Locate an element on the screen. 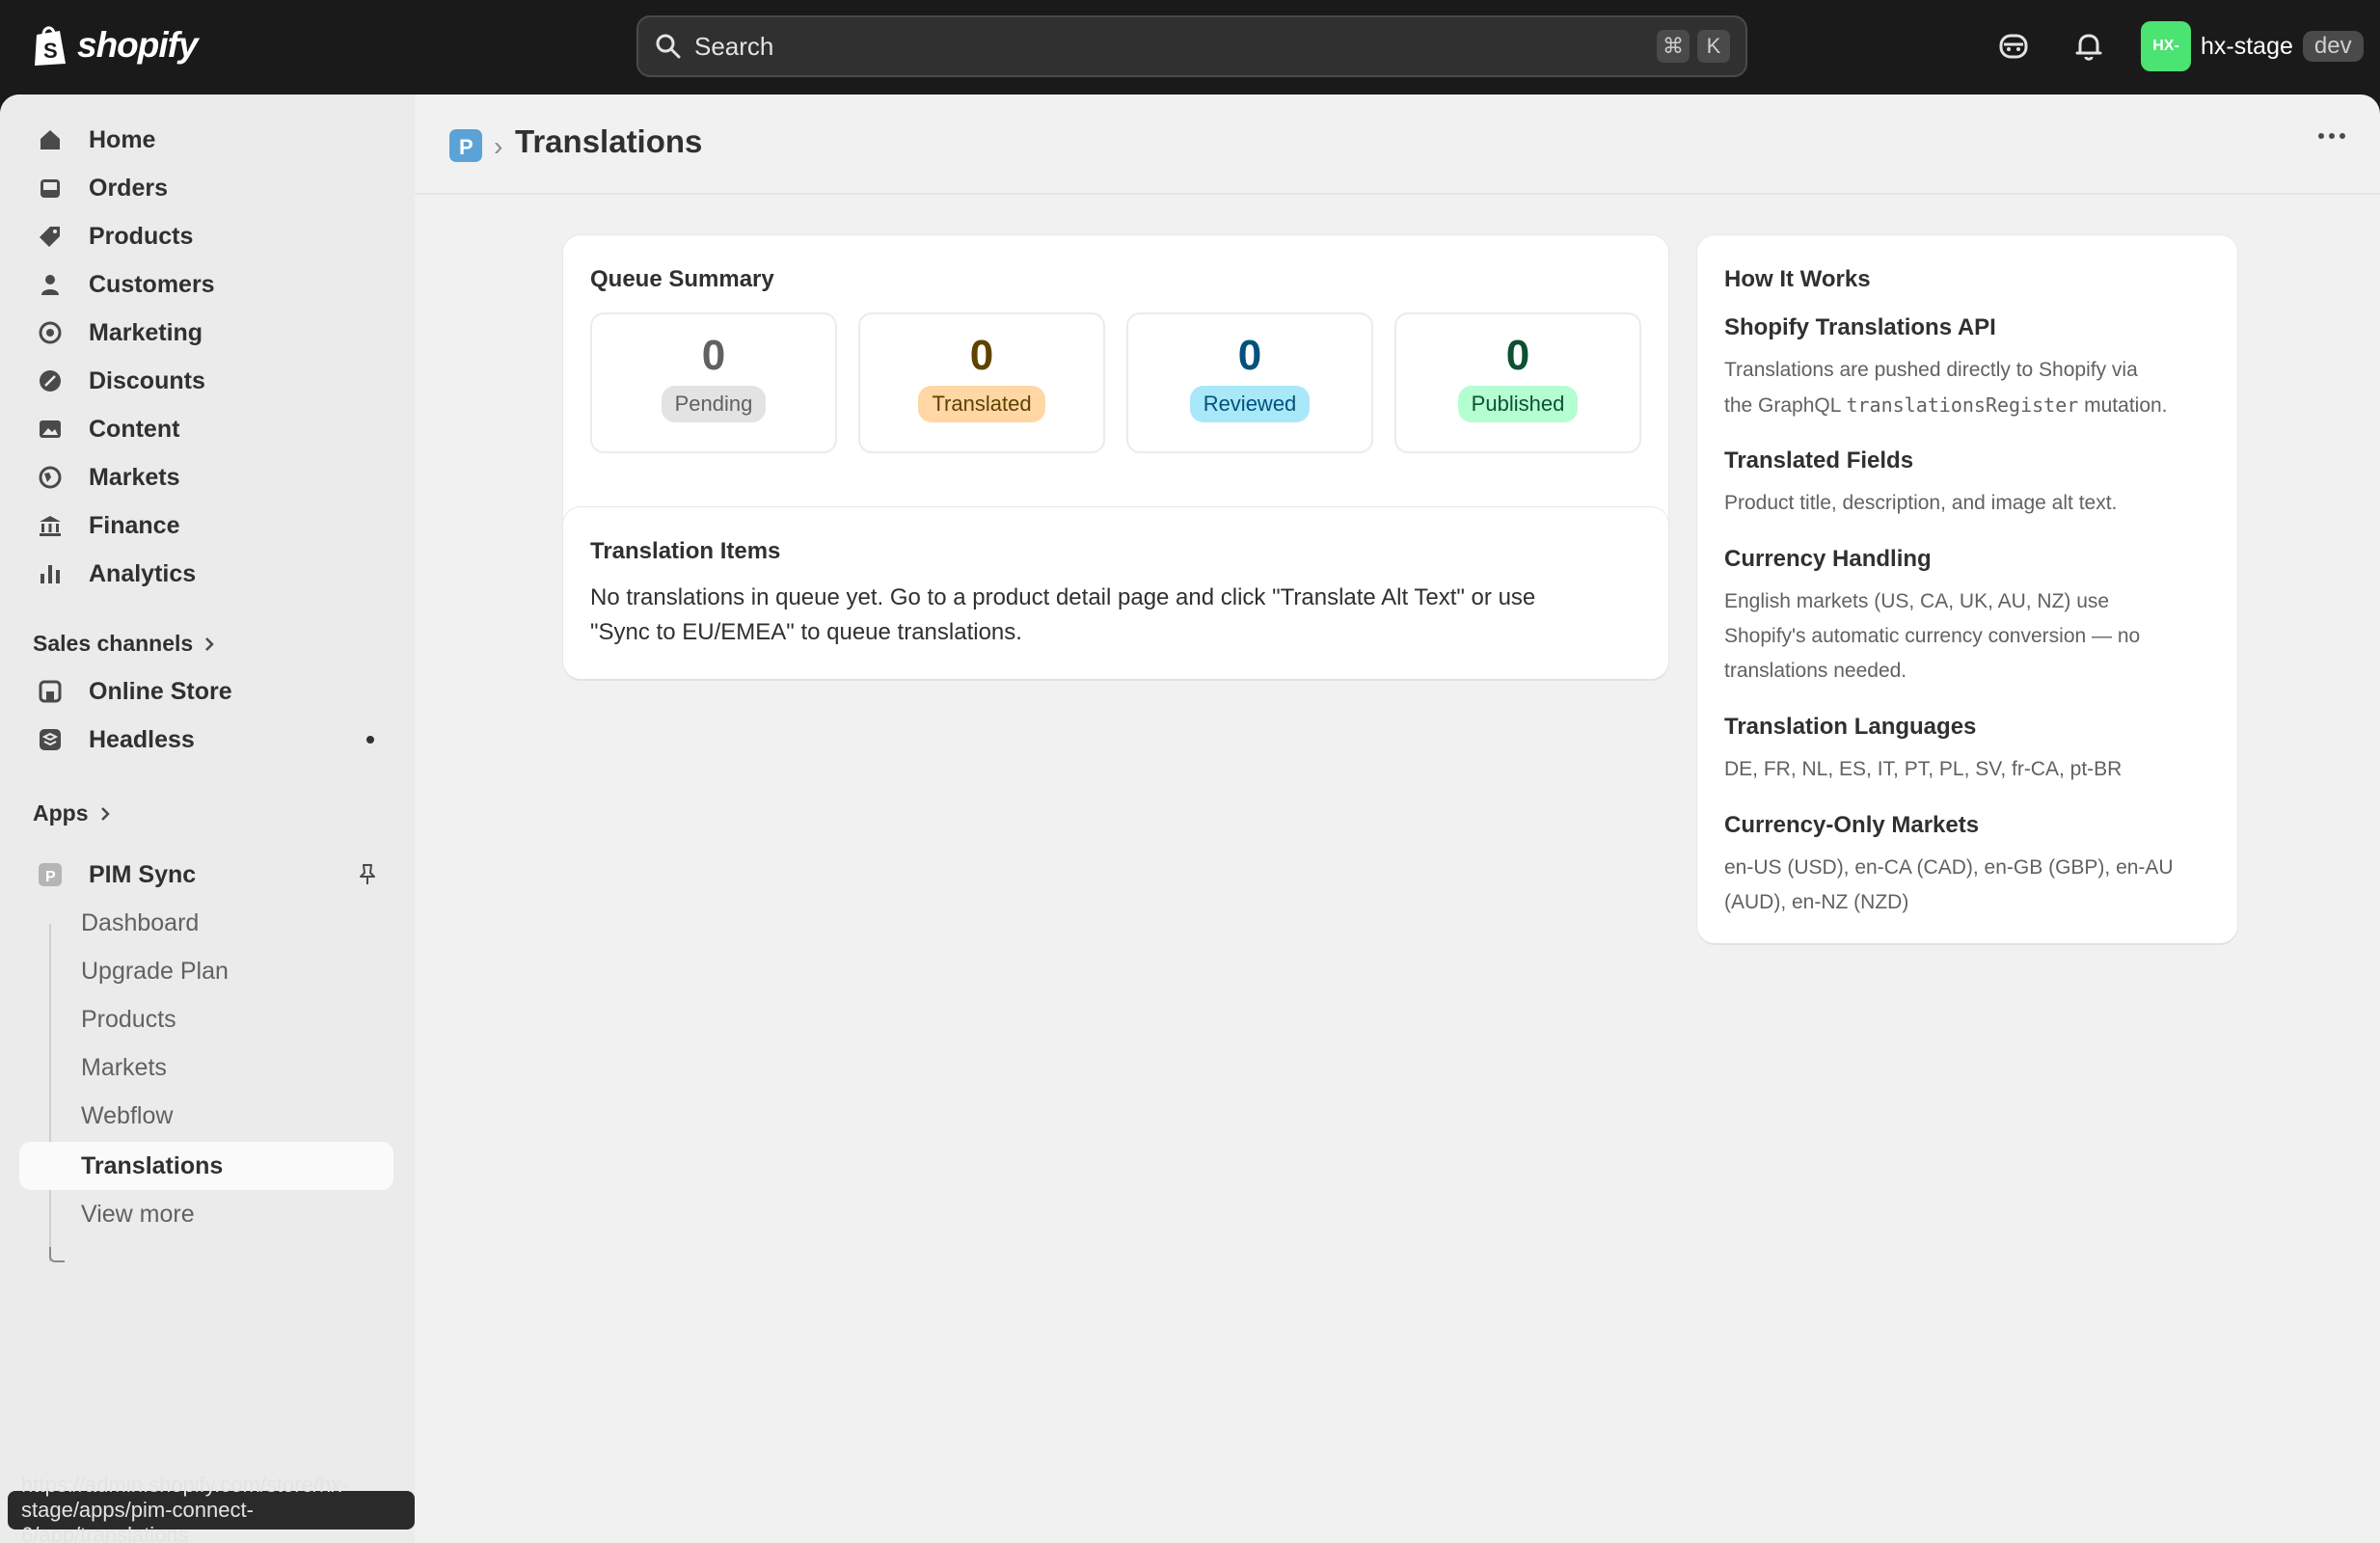 The image size is (2380, 1543). stat-reviewed: 0 Reviewed is located at coordinates (1249, 382).